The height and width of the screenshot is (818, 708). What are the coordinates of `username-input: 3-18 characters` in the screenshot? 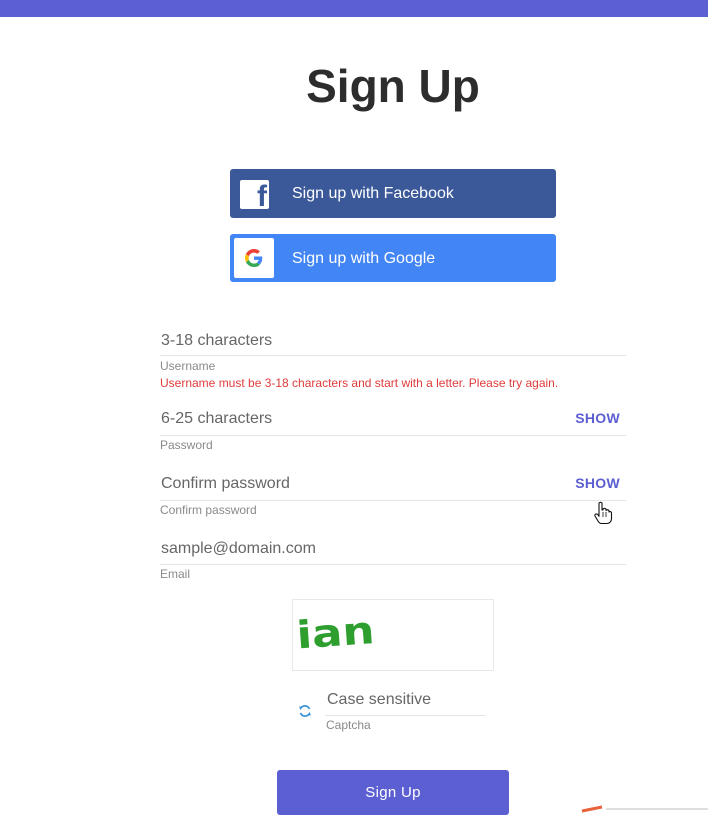 It's located at (216, 341).